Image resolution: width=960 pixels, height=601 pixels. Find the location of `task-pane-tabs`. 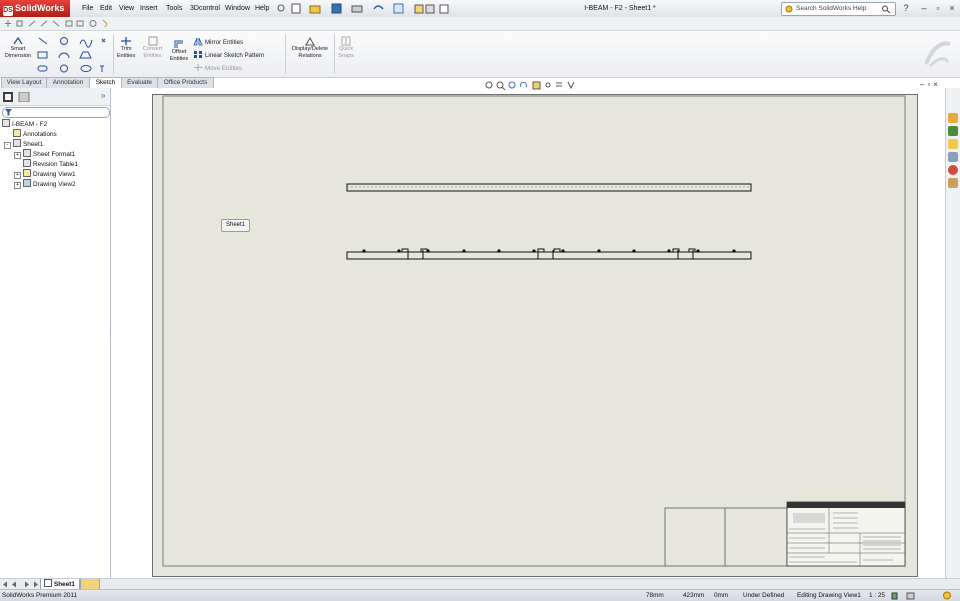

task-pane-tabs is located at coordinates (952, 333).